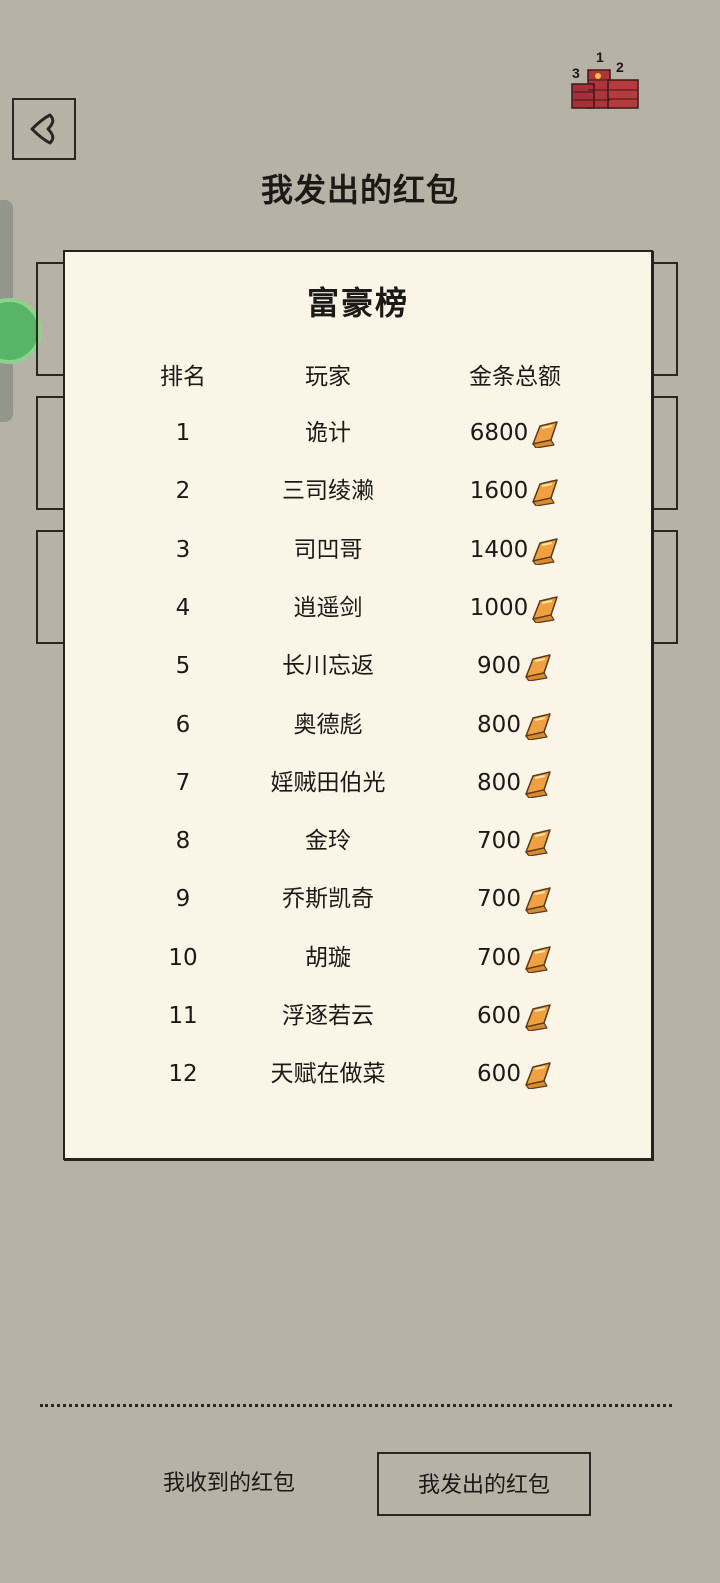 The width and height of the screenshot is (720, 1583). I want to click on page-title: 我发出的红包, so click(359, 190).